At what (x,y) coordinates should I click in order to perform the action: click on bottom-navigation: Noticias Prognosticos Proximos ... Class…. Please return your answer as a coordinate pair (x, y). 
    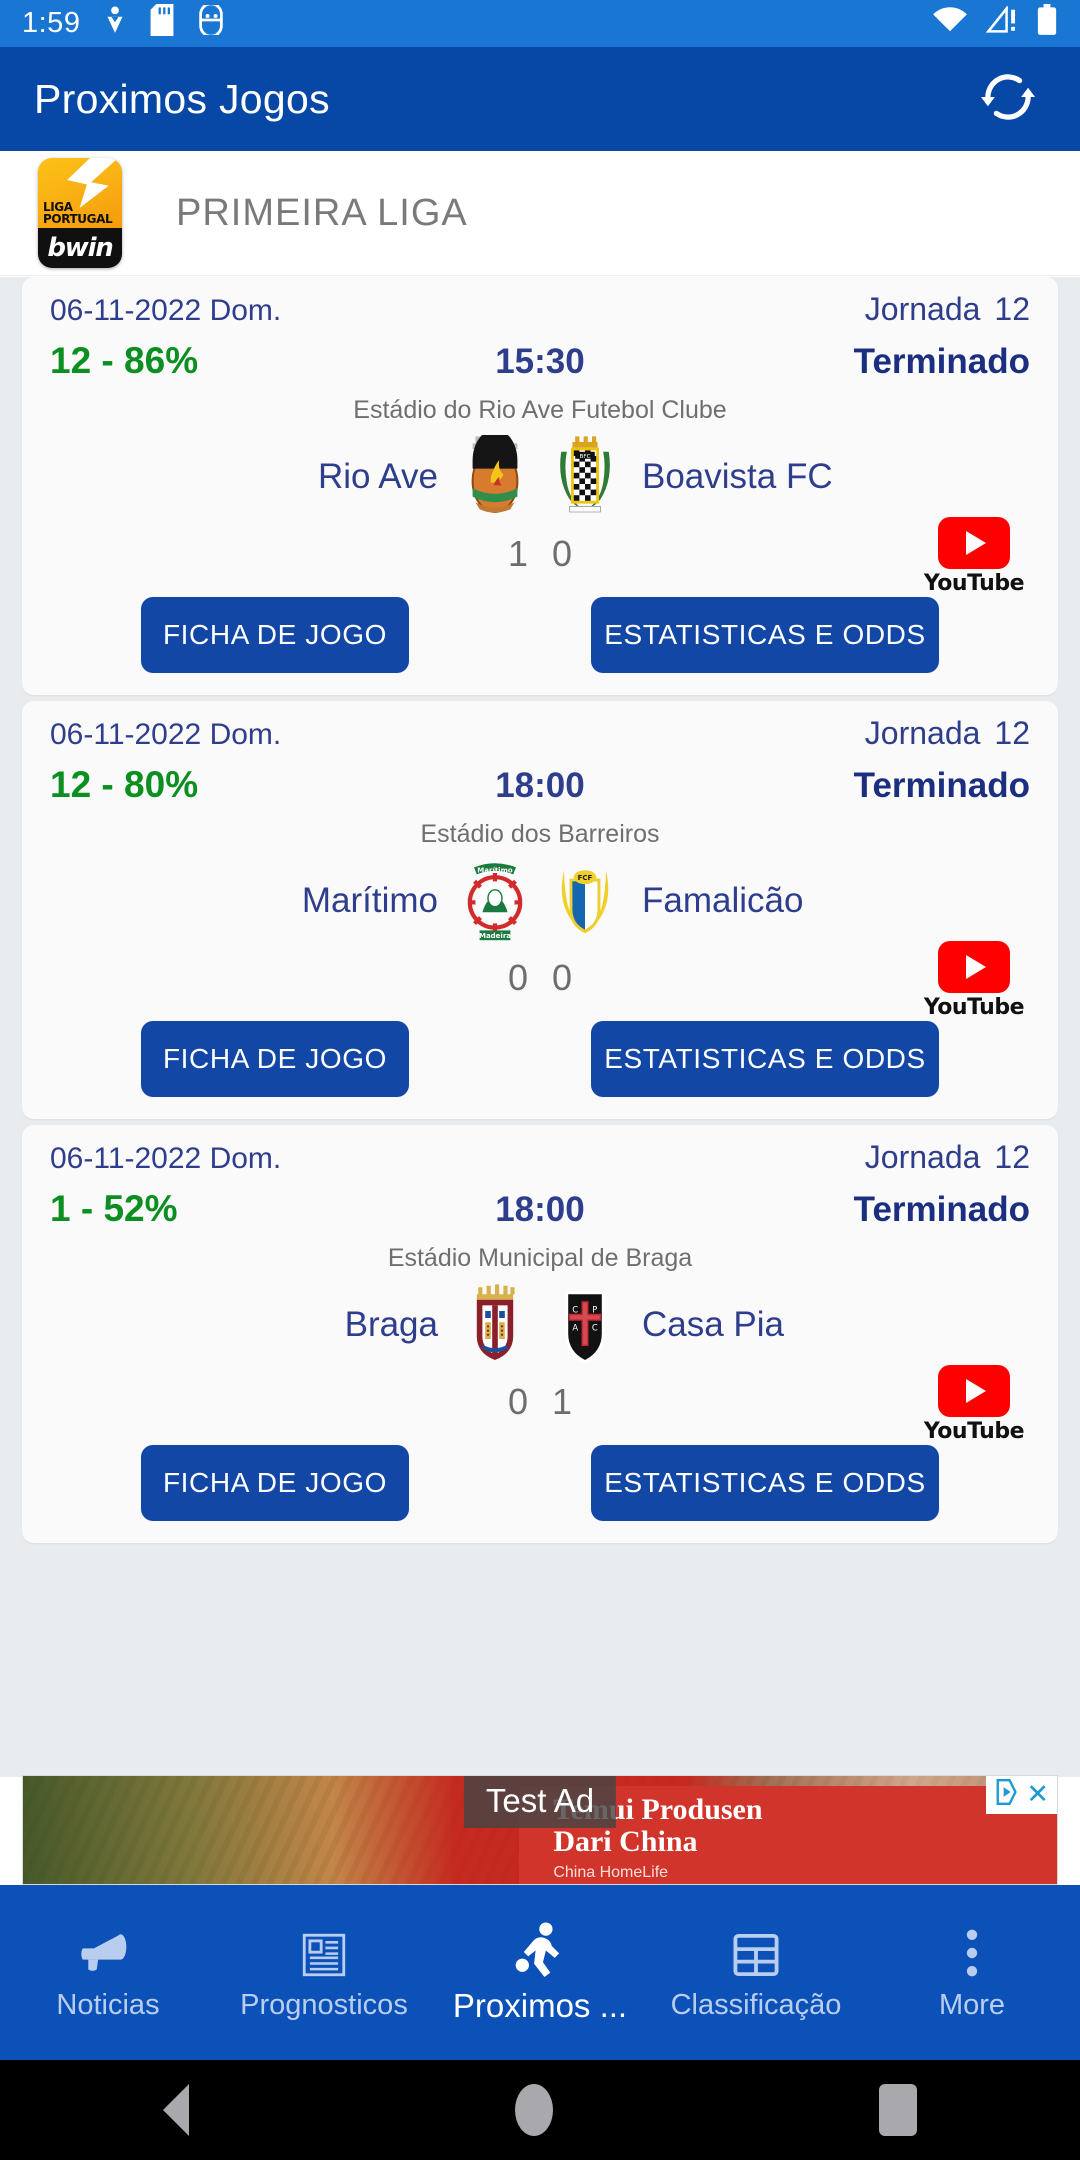
    Looking at the image, I should click on (540, 1972).